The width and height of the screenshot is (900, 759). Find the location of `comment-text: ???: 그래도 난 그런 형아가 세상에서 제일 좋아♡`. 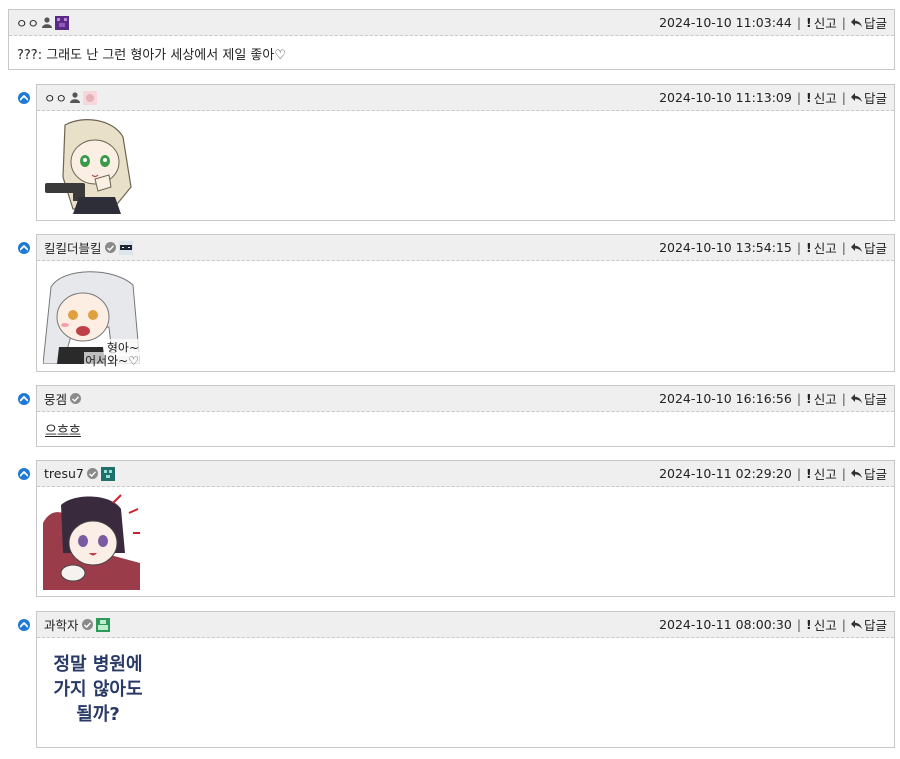

comment-text: ???: 그래도 난 그런 형아가 세상에서 제일 좋아♡ is located at coordinates (151, 55).